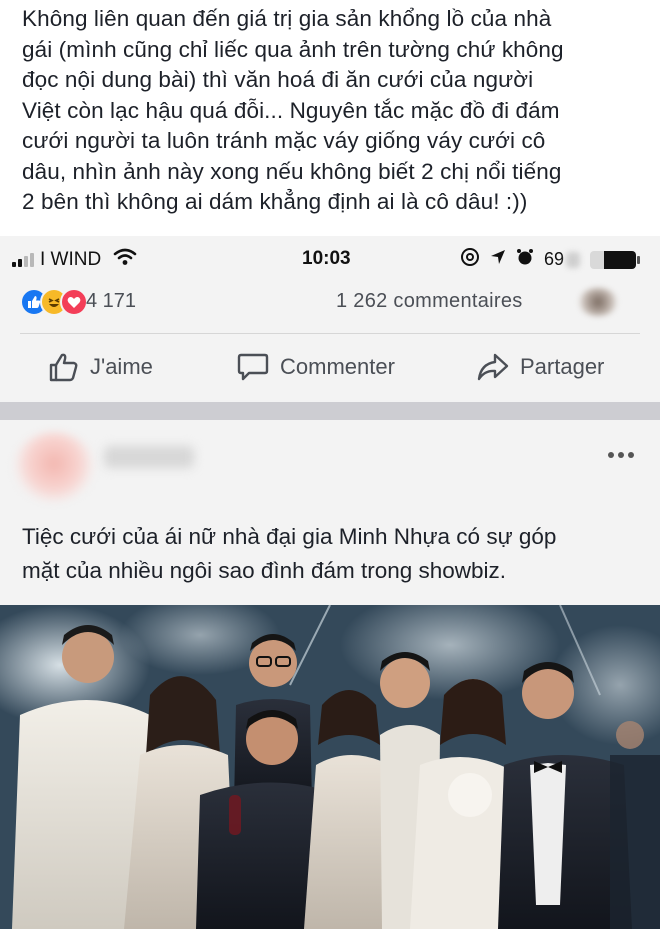 The width and height of the screenshot is (660, 929). I want to click on status-bar: I WIND 10:03 69, so click(330, 259).